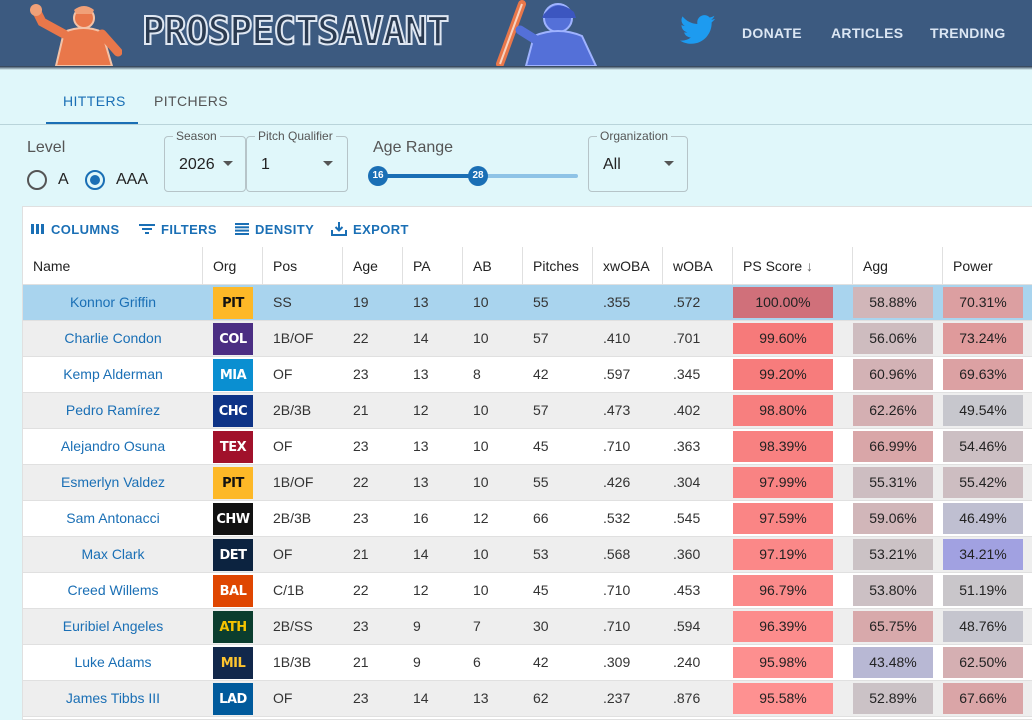 This screenshot has height=720, width=1032. What do you see at coordinates (361, 302) in the screenshot?
I see `cell-age: 19` at bounding box center [361, 302].